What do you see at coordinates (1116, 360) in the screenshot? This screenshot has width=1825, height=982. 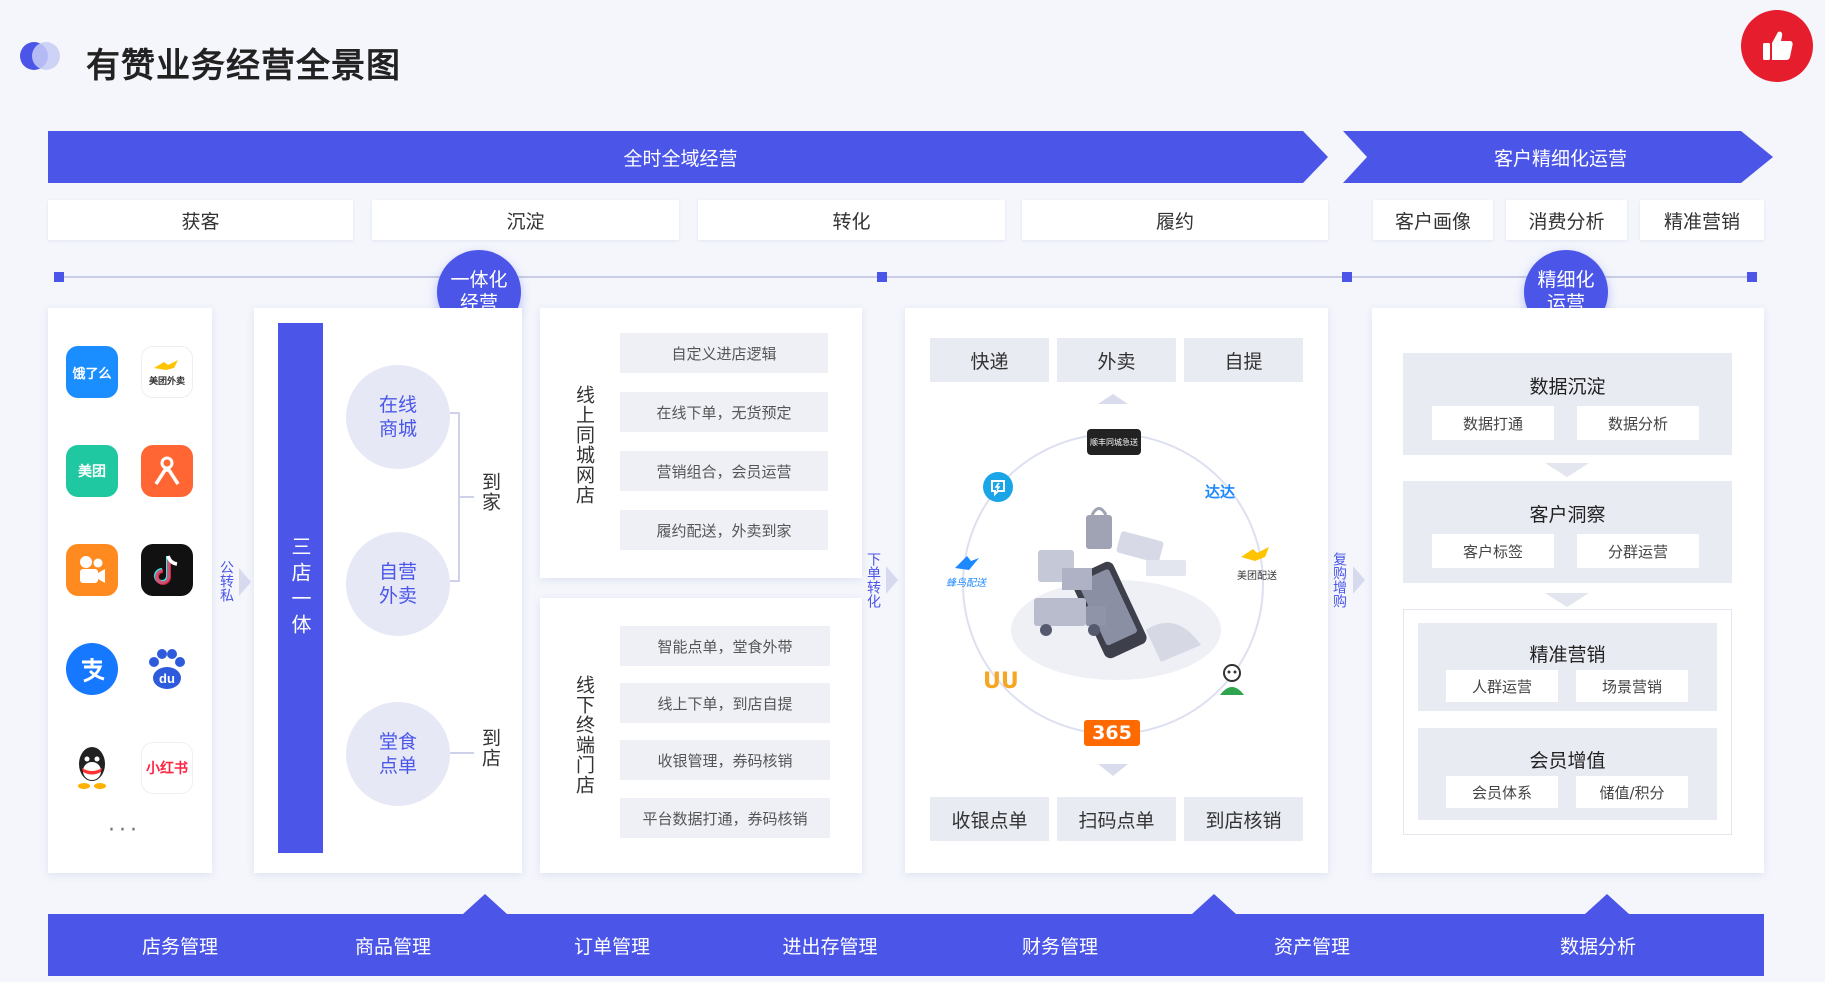 I see `fulfill-takeout: 外卖` at bounding box center [1116, 360].